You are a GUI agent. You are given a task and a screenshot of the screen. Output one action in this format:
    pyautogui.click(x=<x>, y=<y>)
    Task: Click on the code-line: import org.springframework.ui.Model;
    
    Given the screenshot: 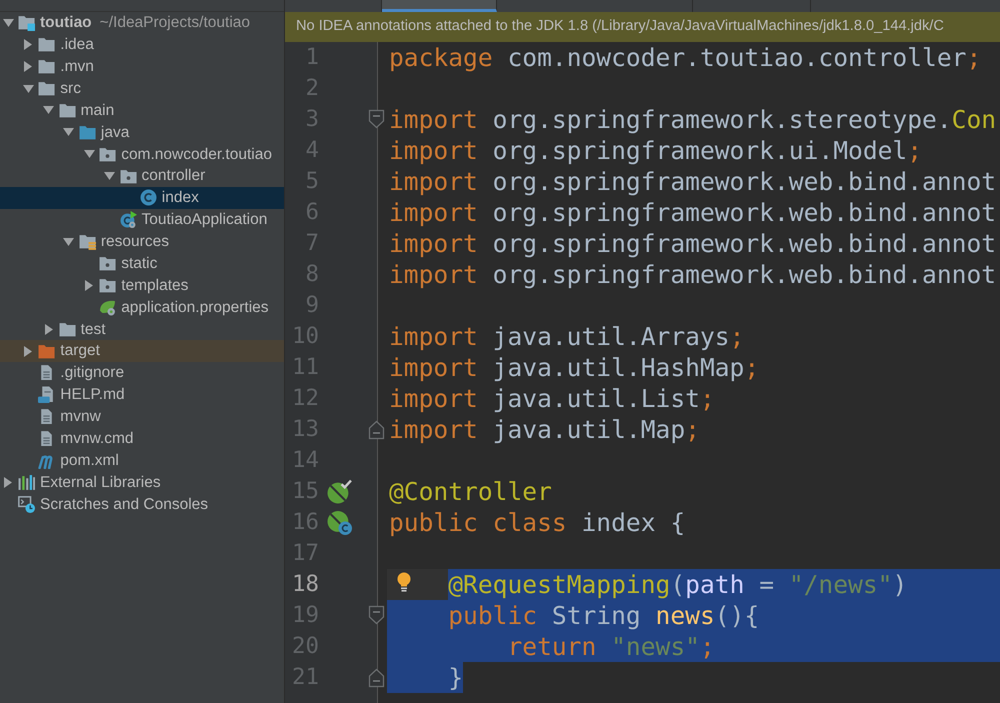 What is the action you would take?
    pyautogui.click(x=655, y=150)
    